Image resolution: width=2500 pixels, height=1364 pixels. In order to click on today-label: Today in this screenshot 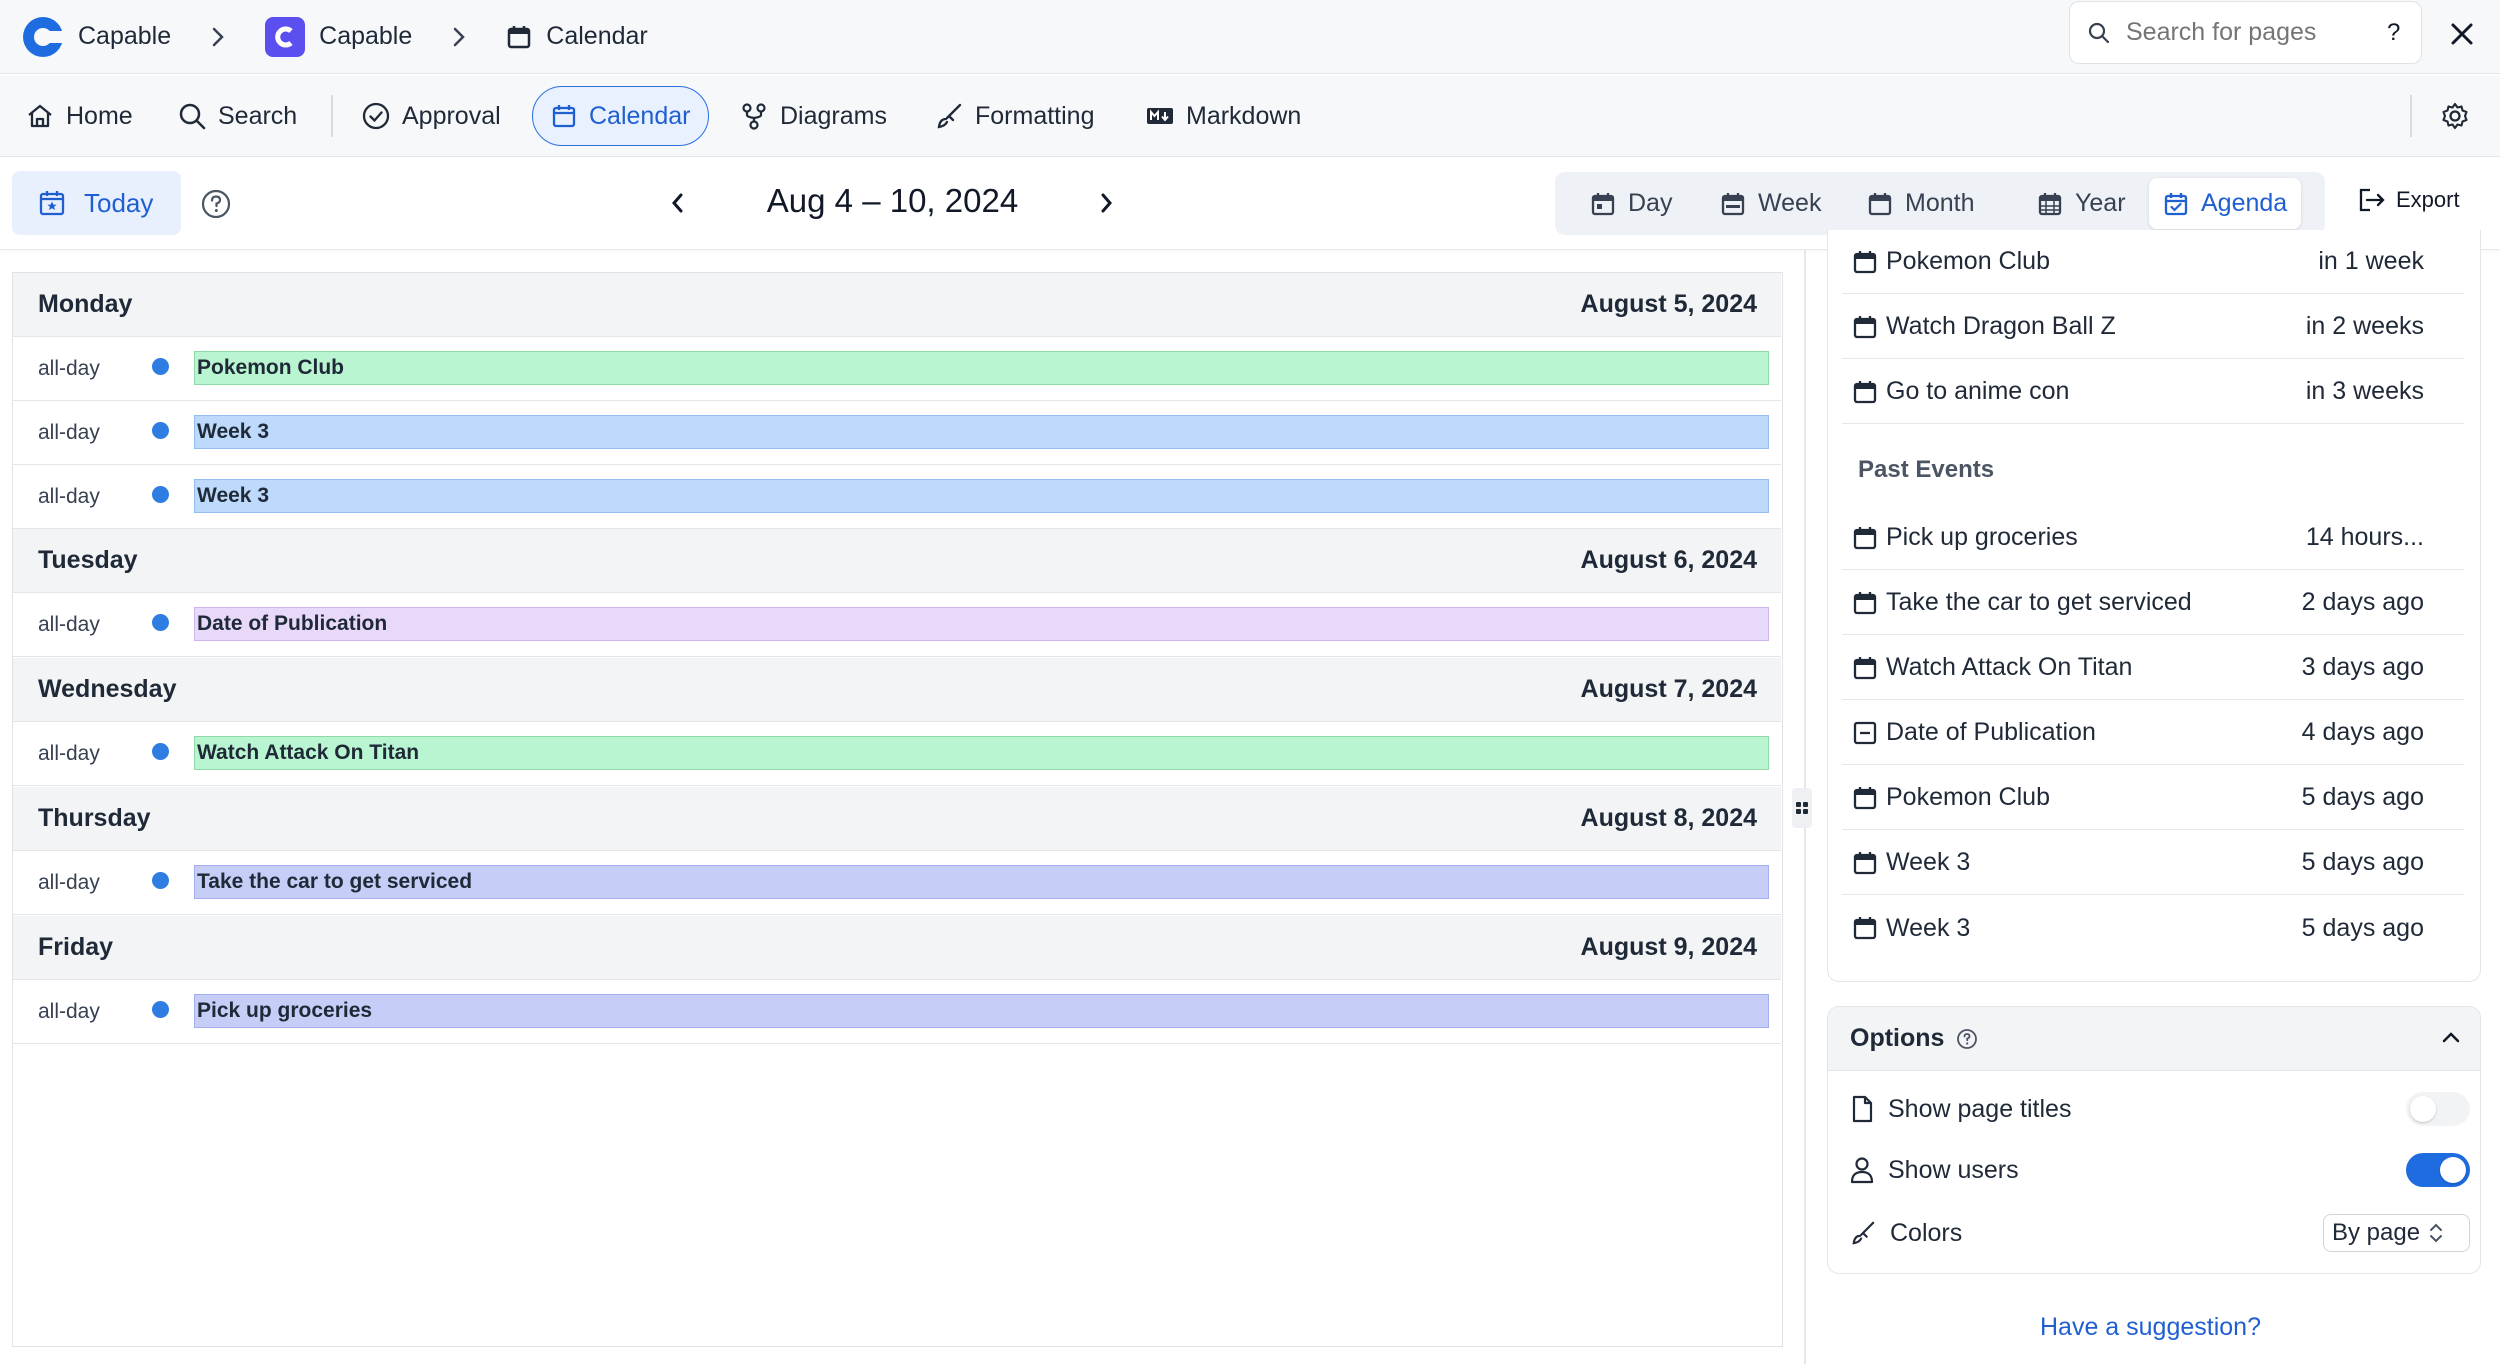, I will do `click(119, 202)`.